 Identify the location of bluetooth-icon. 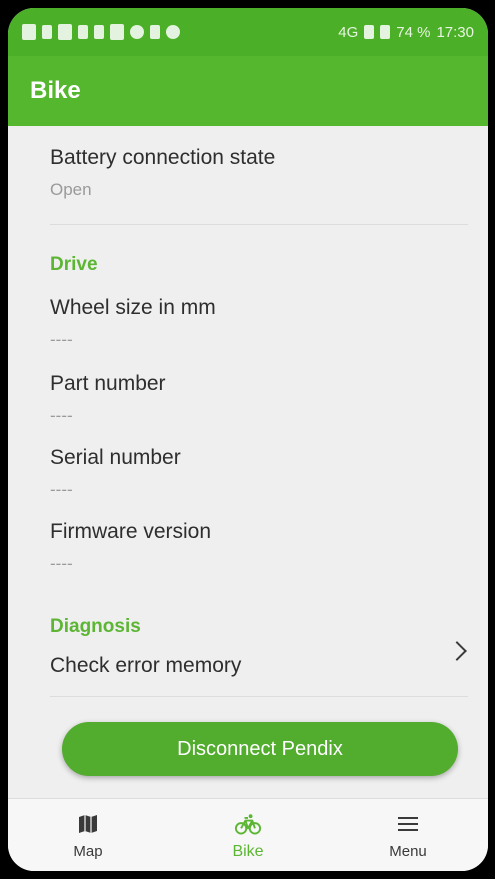
(155, 32).